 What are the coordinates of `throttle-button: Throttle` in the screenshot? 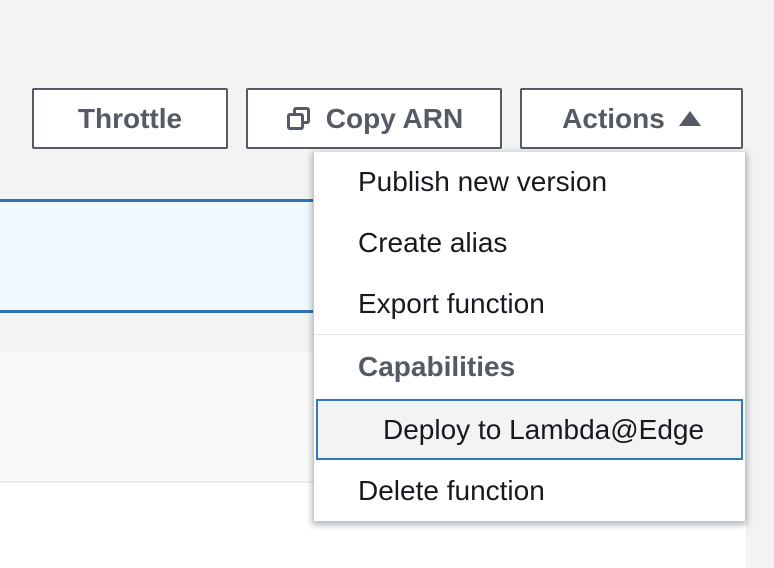 It's located at (130, 118).